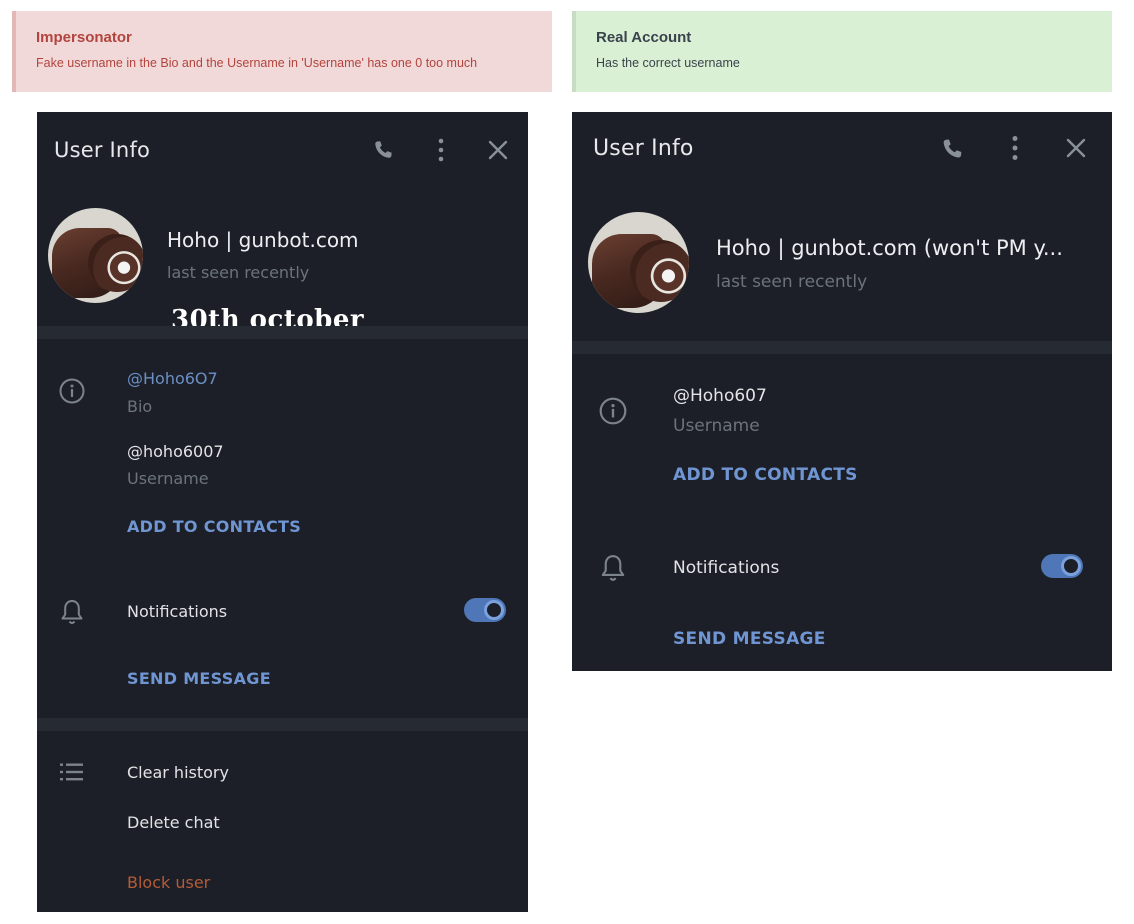  Describe the element at coordinates (84, 37) in the screenshot. I see `callout-title: Impersonator` at that location.